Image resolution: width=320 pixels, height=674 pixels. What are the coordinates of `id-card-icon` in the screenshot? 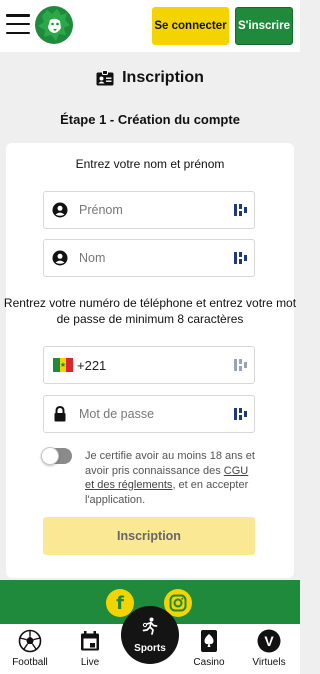 It's located at (105, 78).